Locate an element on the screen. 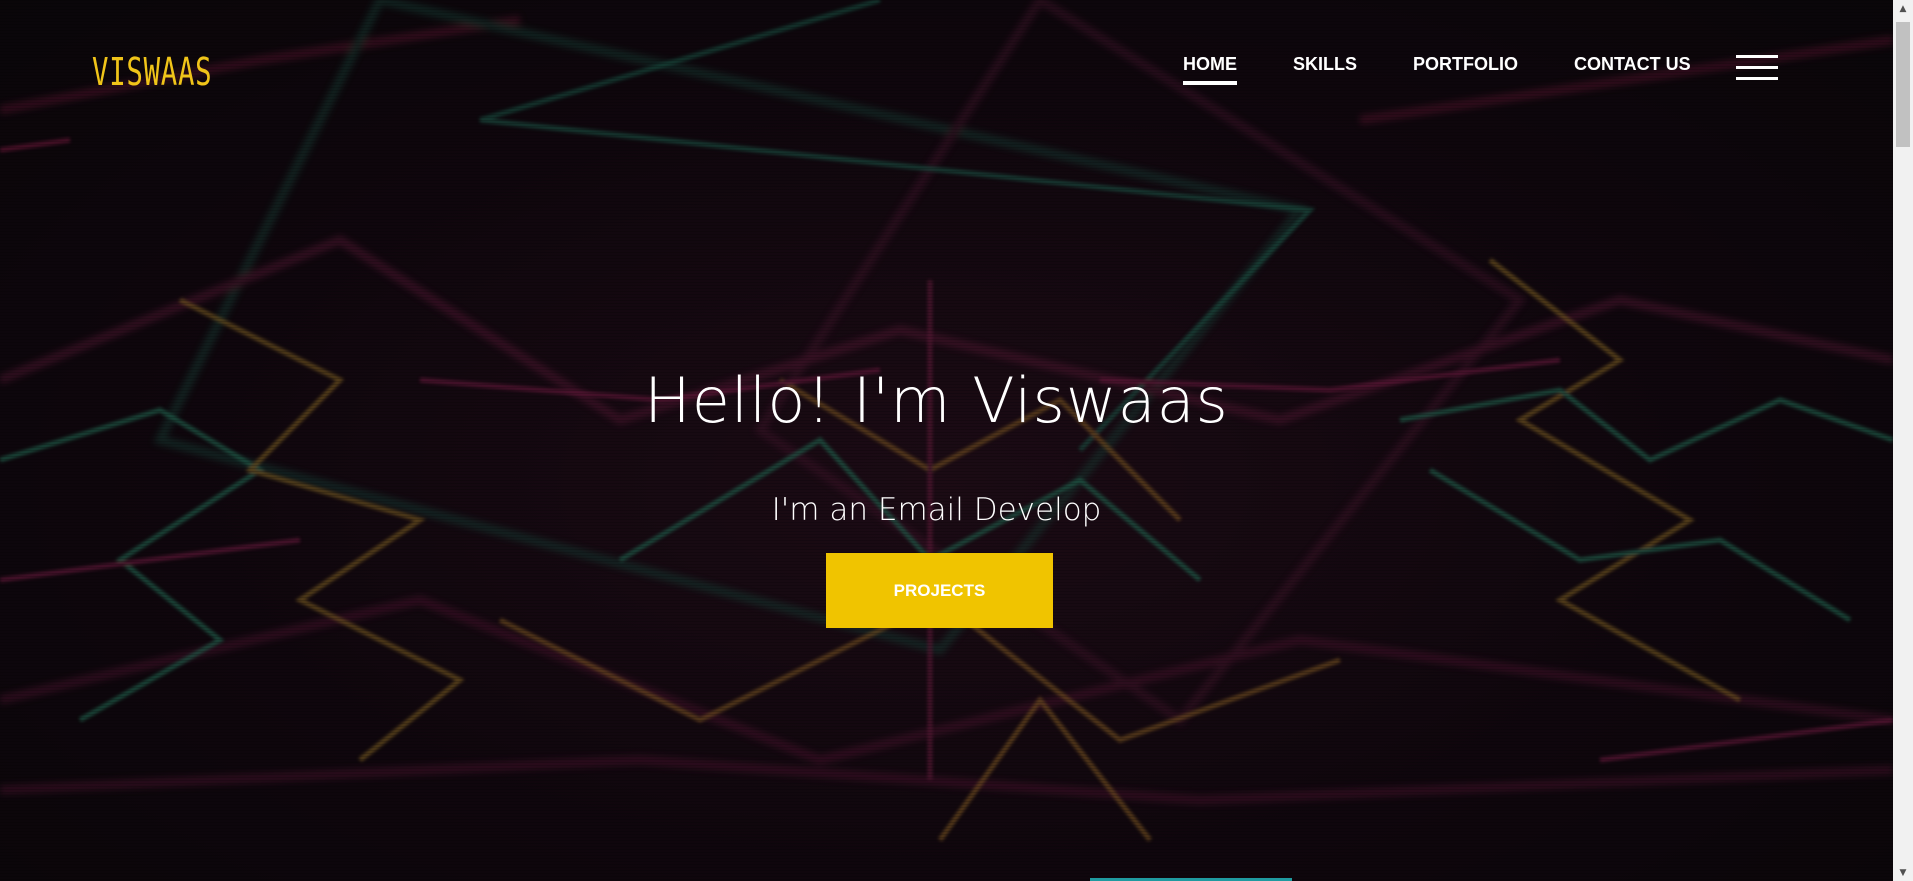  page-scrollbar: ▲ ▼ is located at coordinates (1903, 440).